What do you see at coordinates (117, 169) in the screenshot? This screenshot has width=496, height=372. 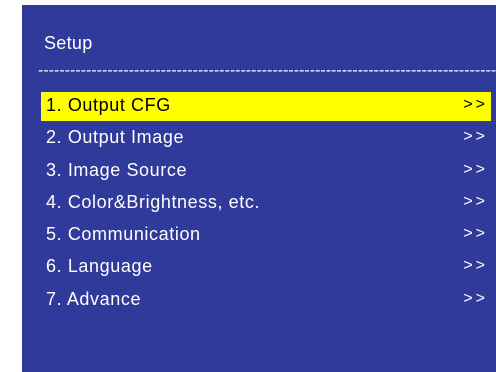 I see `menu-item-label: 3. Image Source` at bounding box center [117, 169].